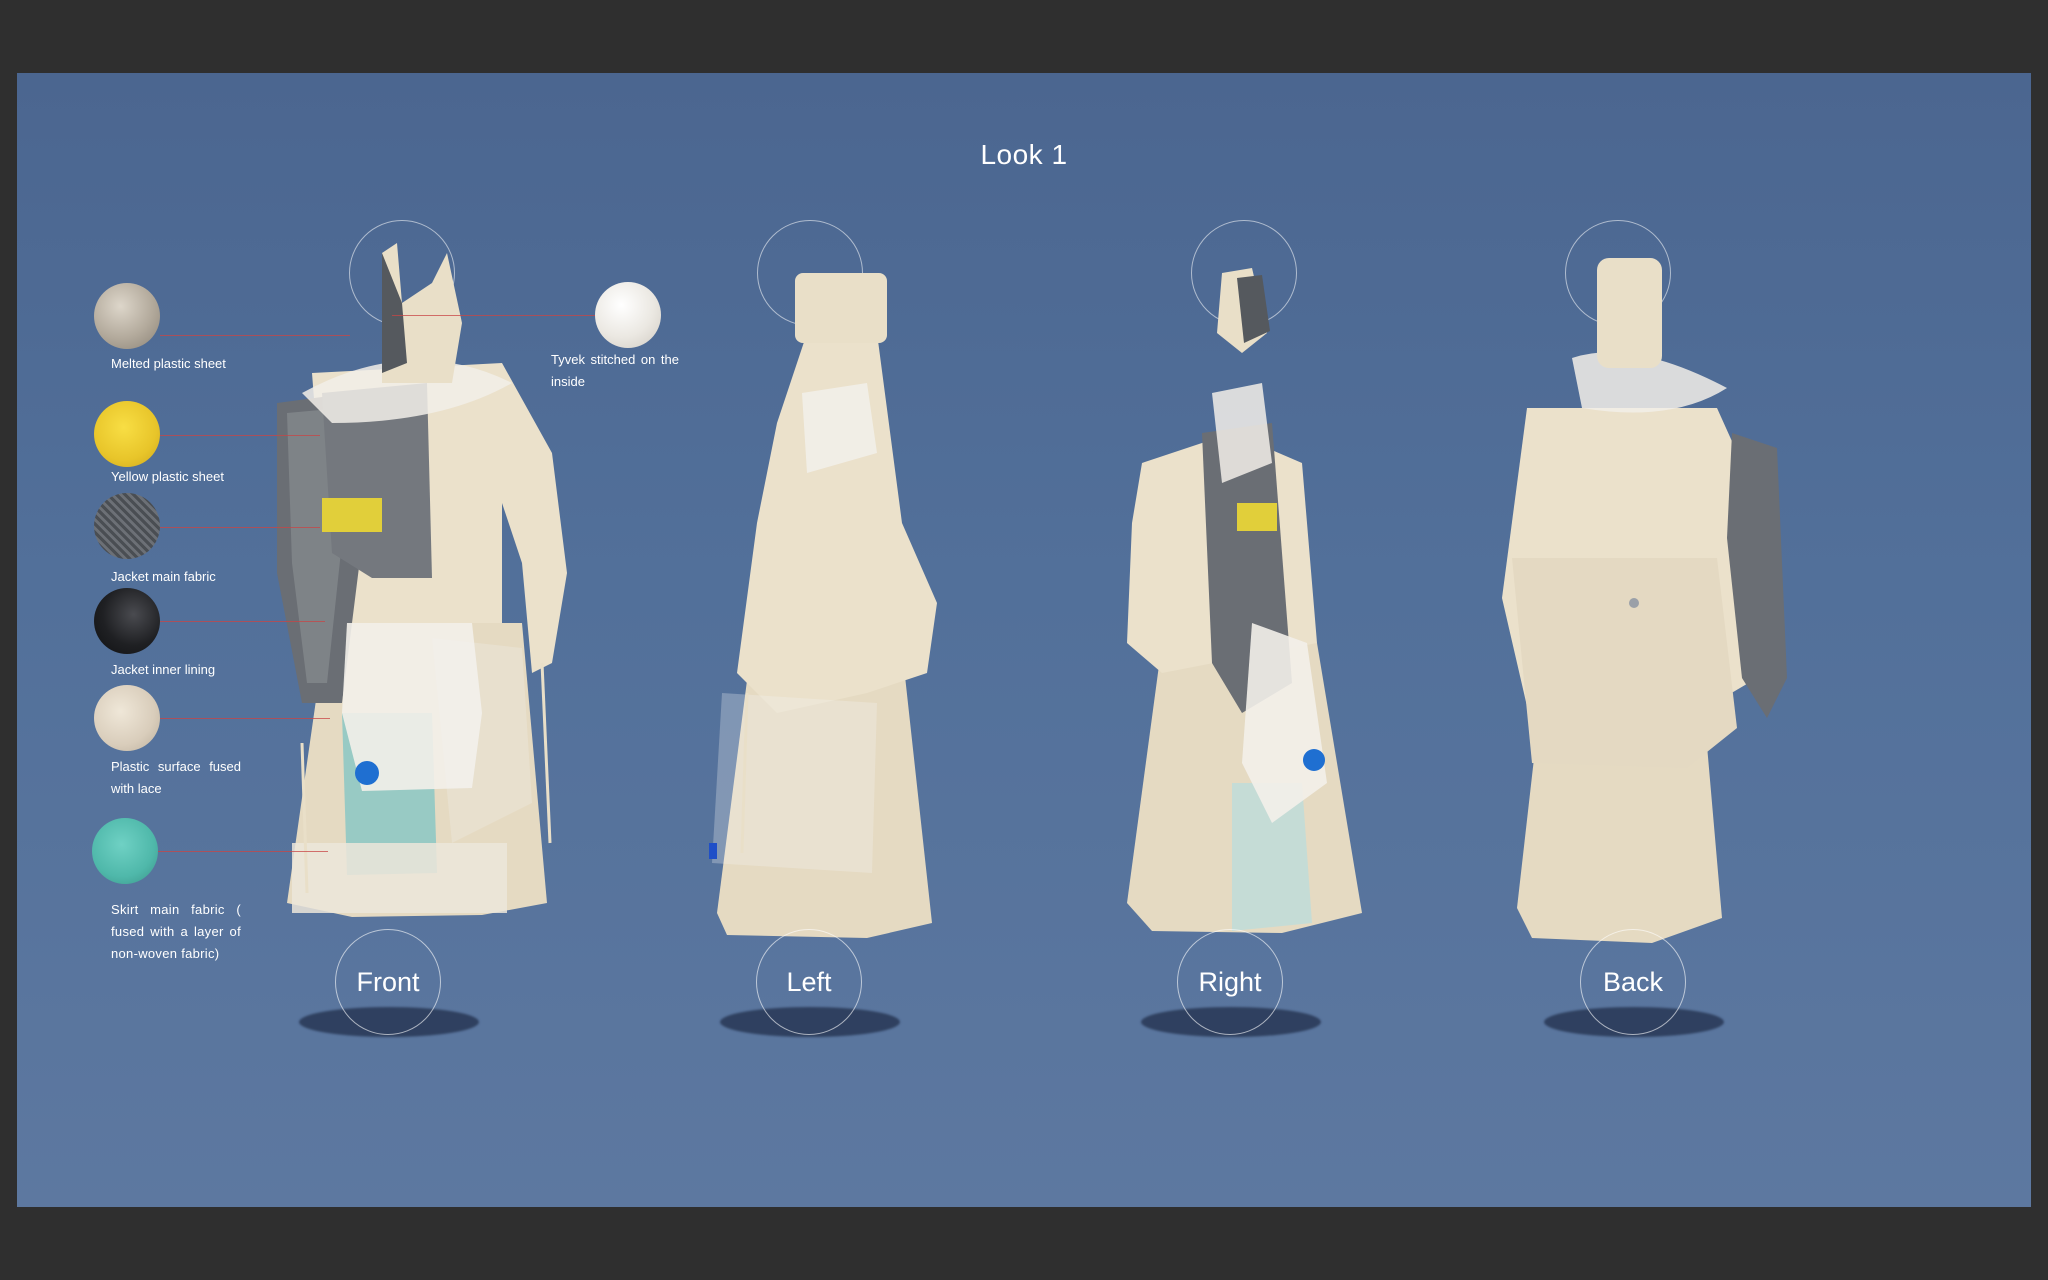 The height and width of the screenshot is (1280, 2048). What do you see at coordinates (255, 335) in the screenshot?
I see `leader-melted-plastic` at bounding box center [255, 335].